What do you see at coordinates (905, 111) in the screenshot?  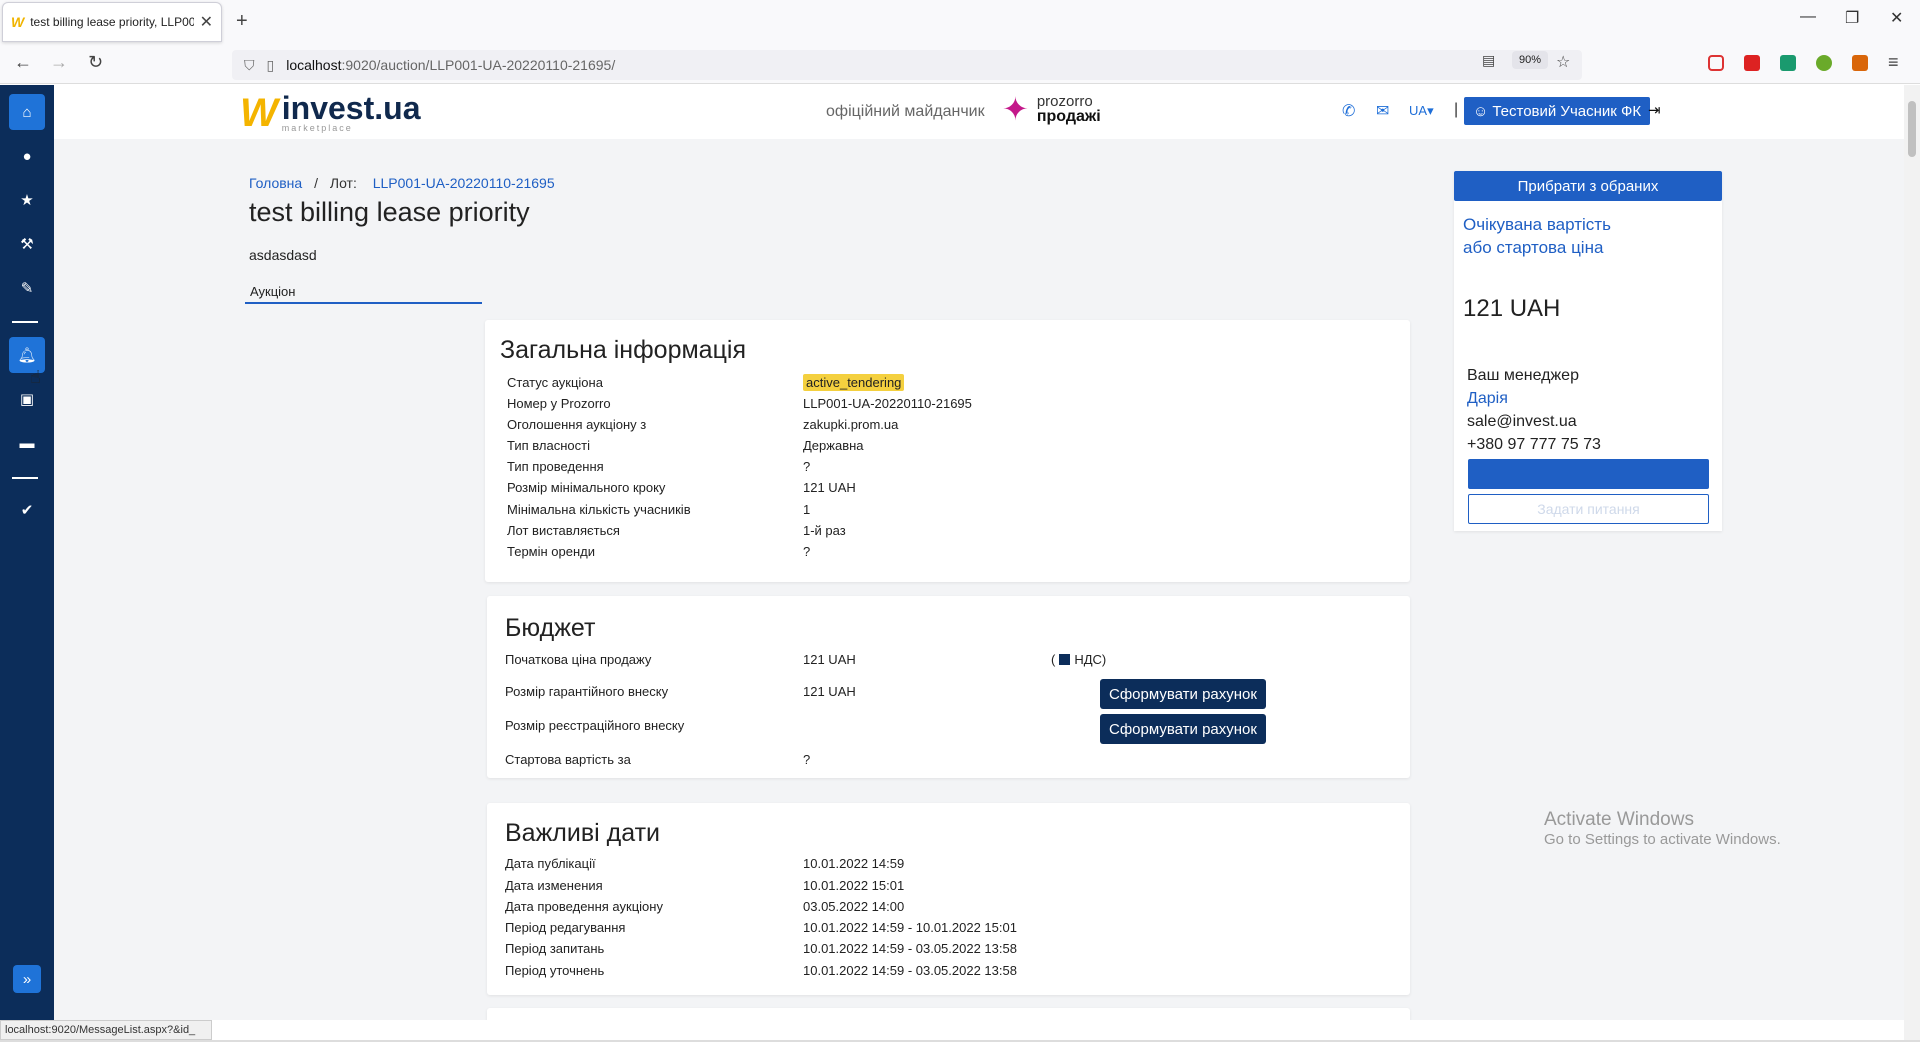 I see `official-platform-label: офіційний майданчик` at bounding box center [905, 111].